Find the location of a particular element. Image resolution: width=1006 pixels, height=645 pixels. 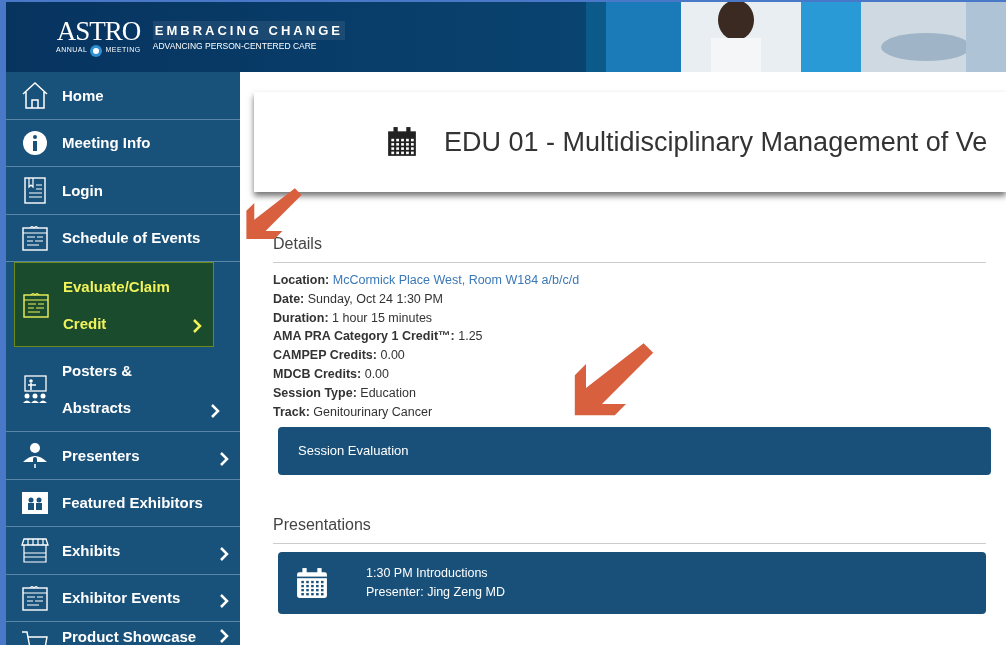

sidebar-item: Home is located at coordinates (123, 96).